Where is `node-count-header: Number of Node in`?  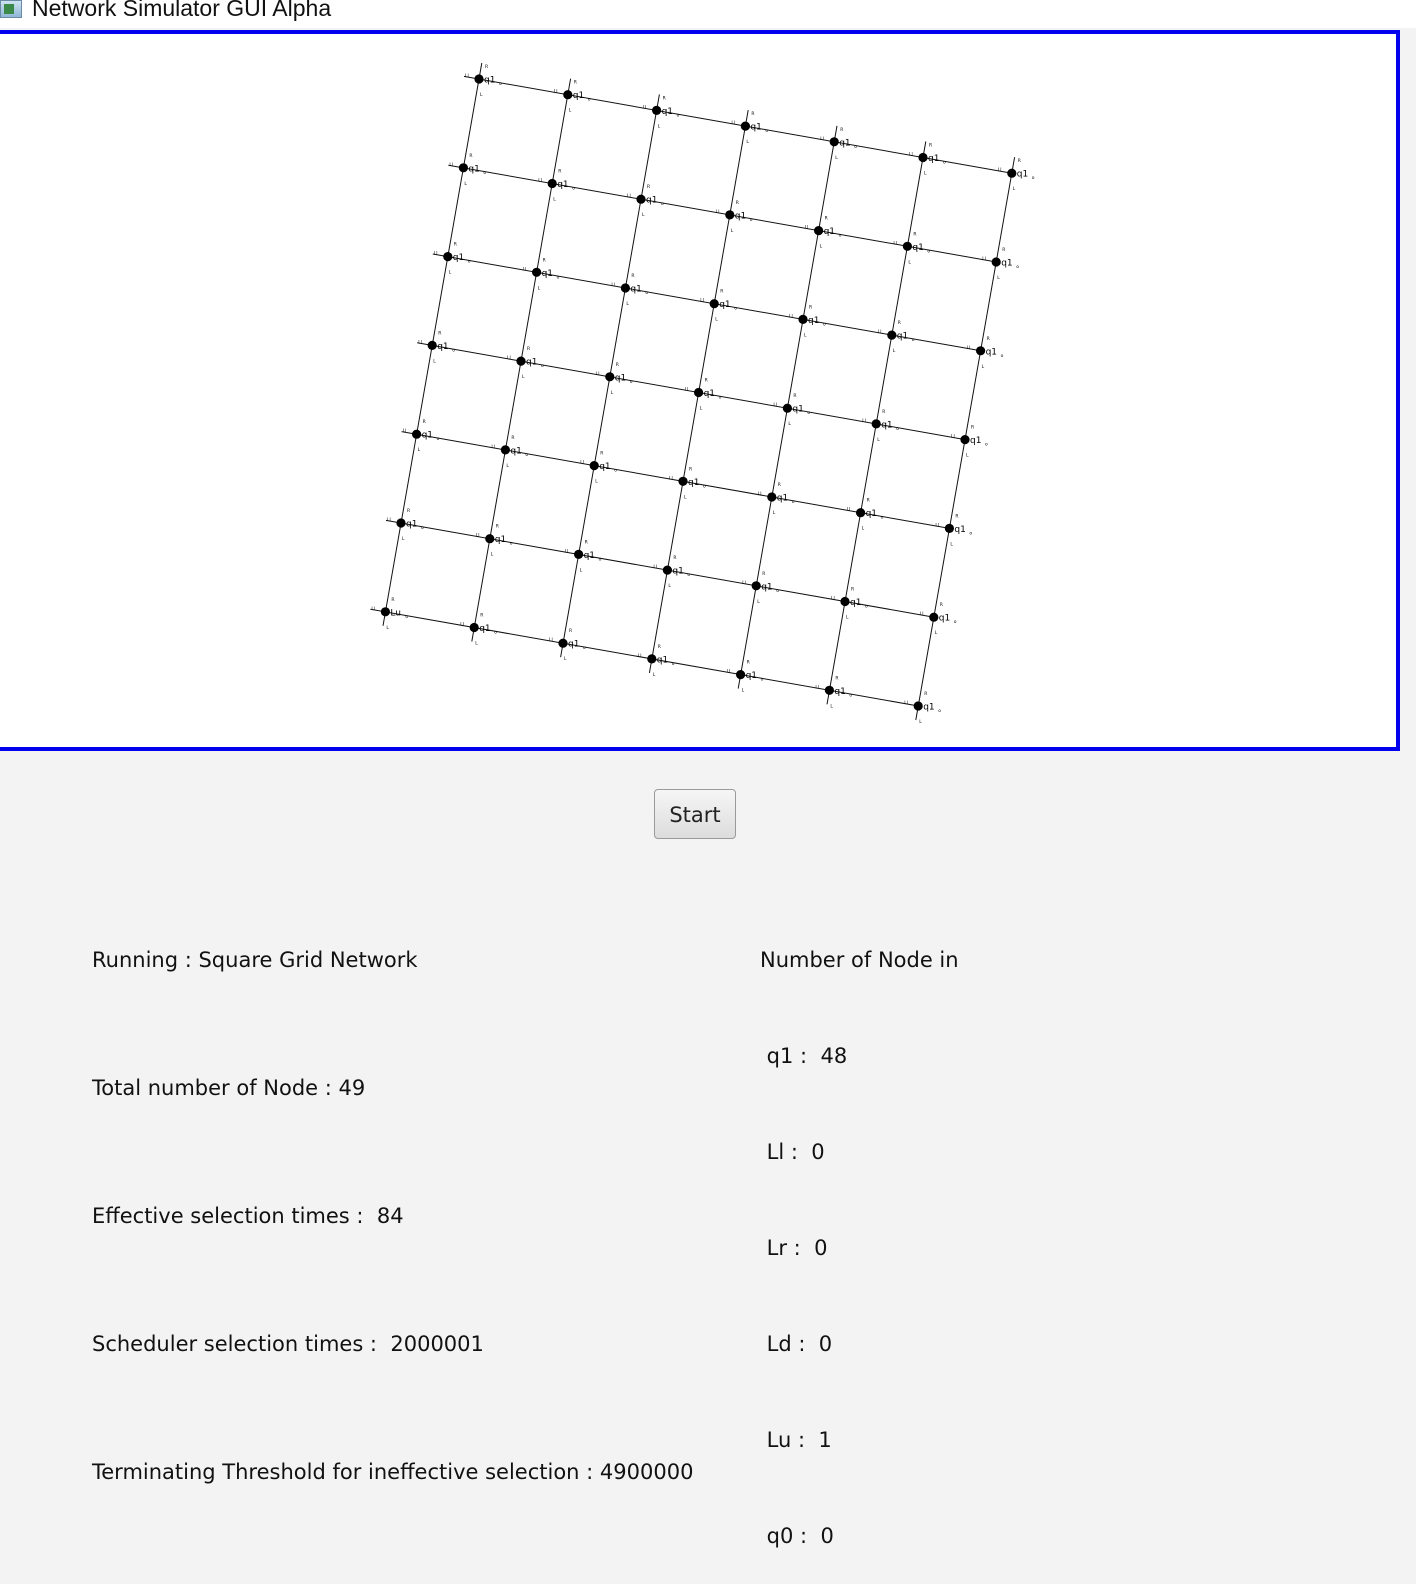
node-count-header: Number of Node in is located at coordinates (859, 960).